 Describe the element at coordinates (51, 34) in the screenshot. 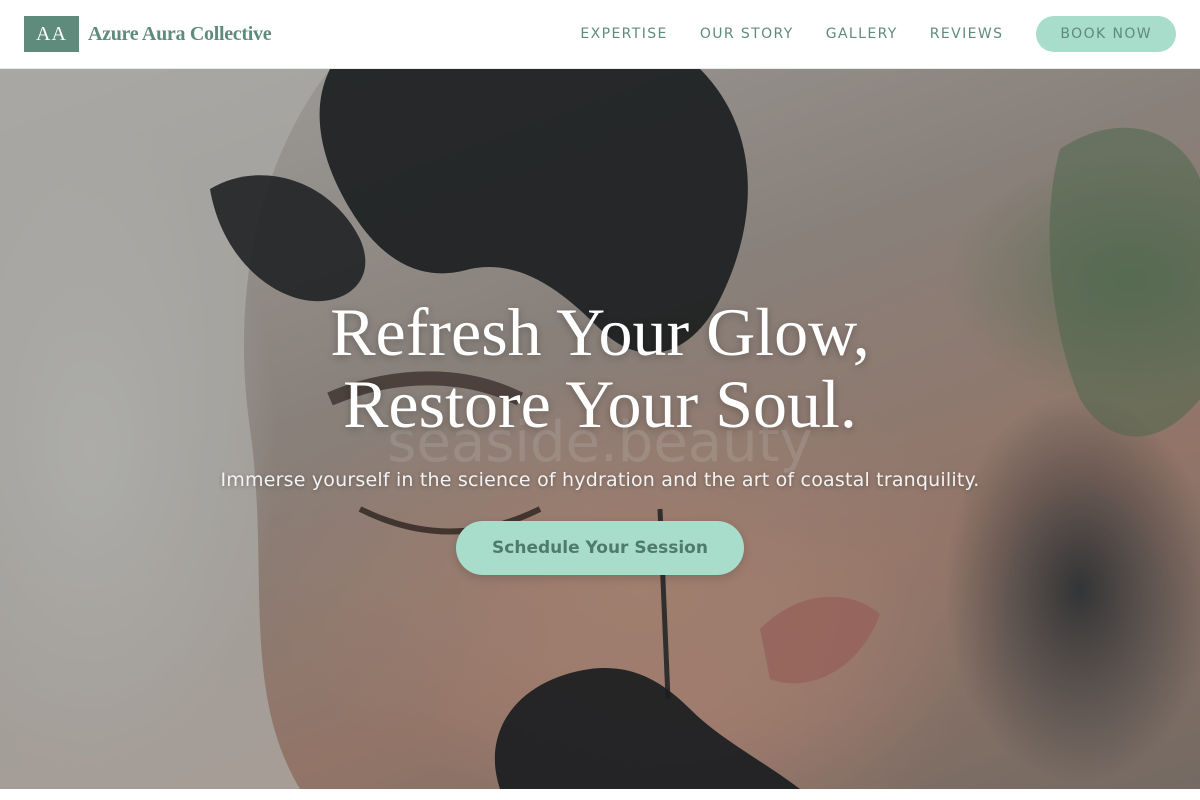

I see `logo-mark: AA` at that location.